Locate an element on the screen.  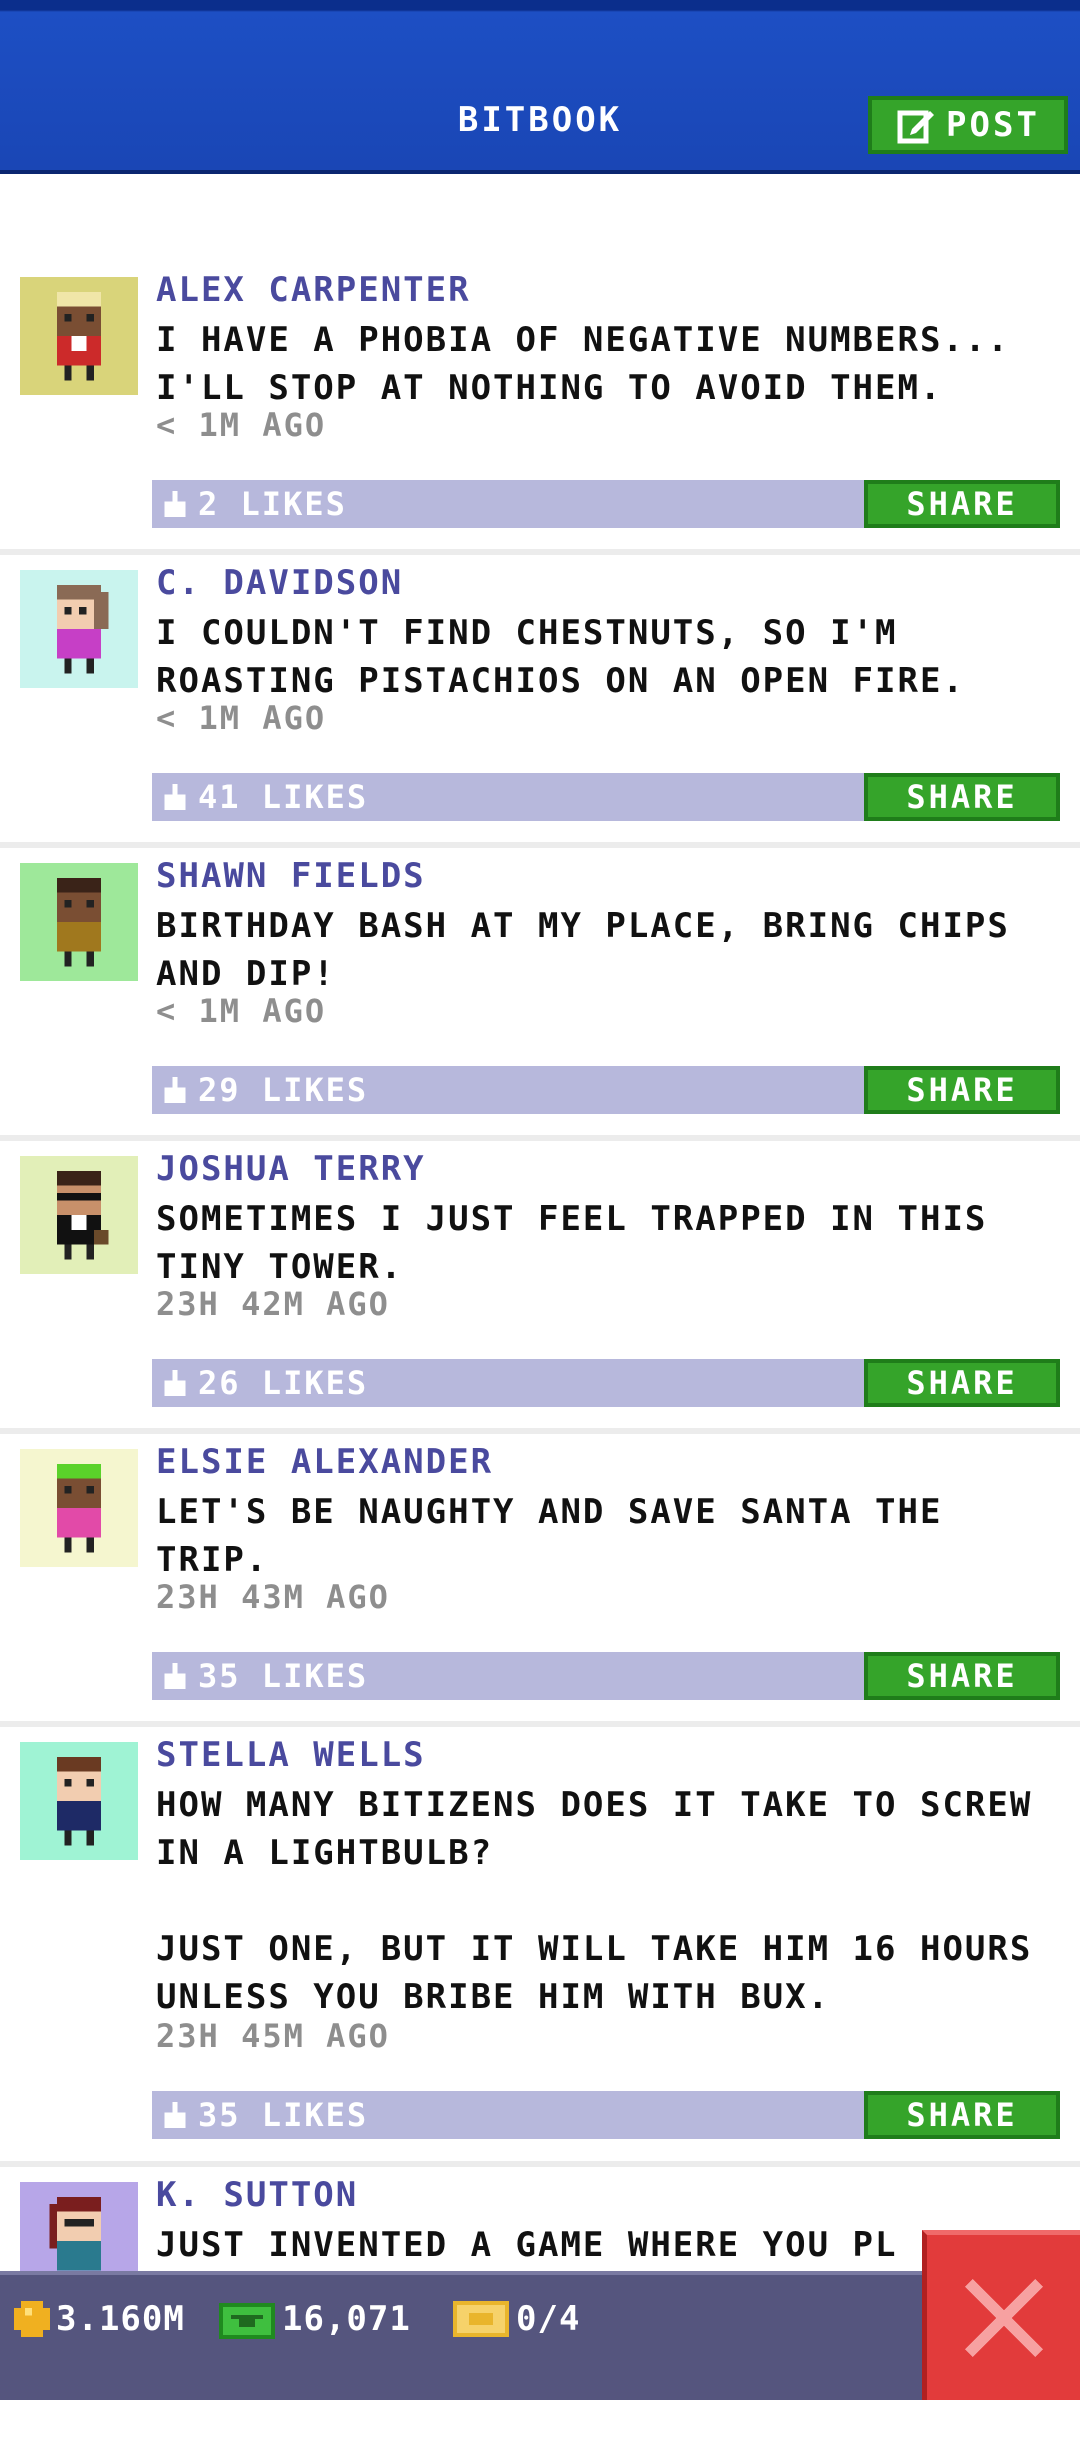
like-button: 41 LIKES is located at coordinates (260, 797).